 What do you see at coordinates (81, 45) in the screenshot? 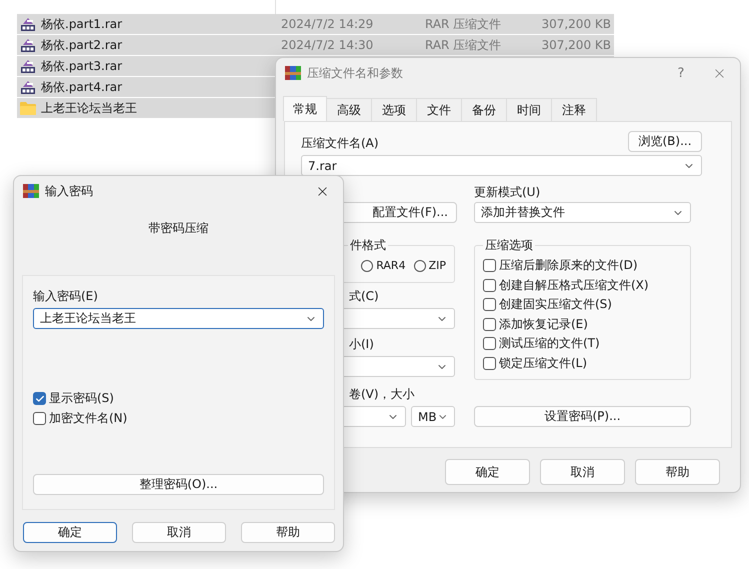
I see `file-name-text: 杨依.part2.rar` at bounding box center [81, 45].